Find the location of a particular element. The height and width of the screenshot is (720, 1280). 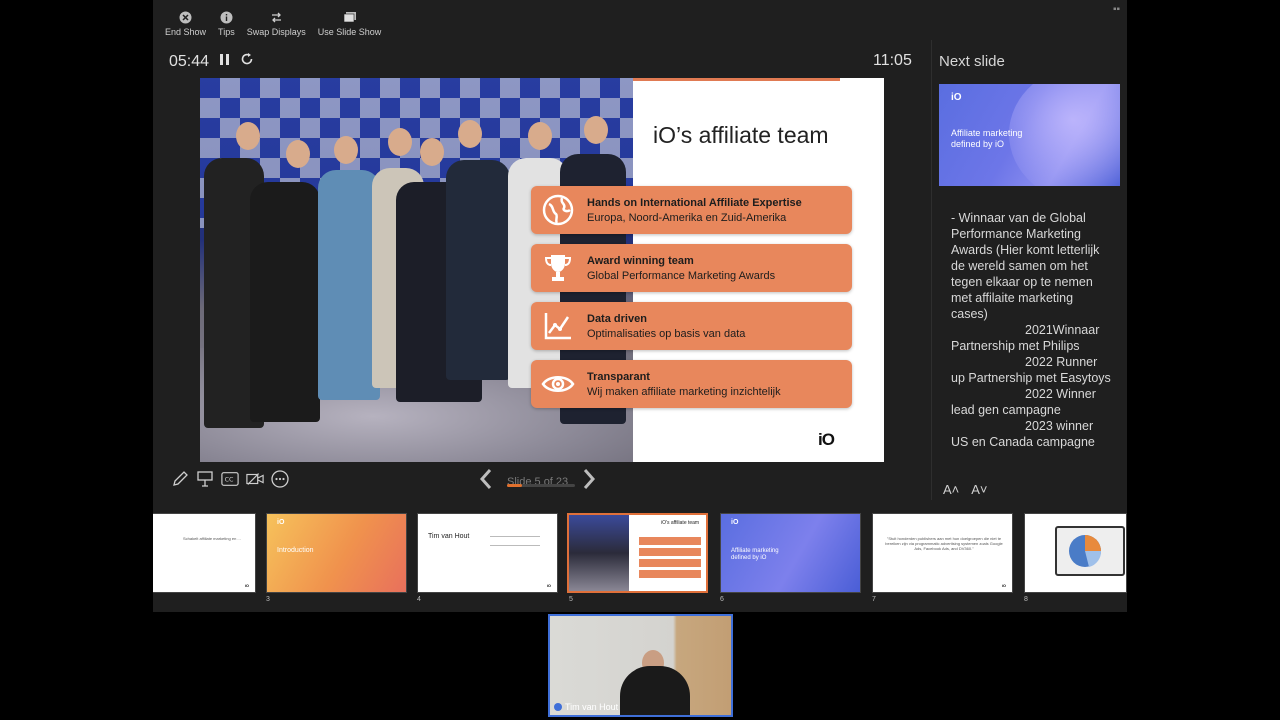

thumbnail-text: Introduction is located at coordinates (295, 550).